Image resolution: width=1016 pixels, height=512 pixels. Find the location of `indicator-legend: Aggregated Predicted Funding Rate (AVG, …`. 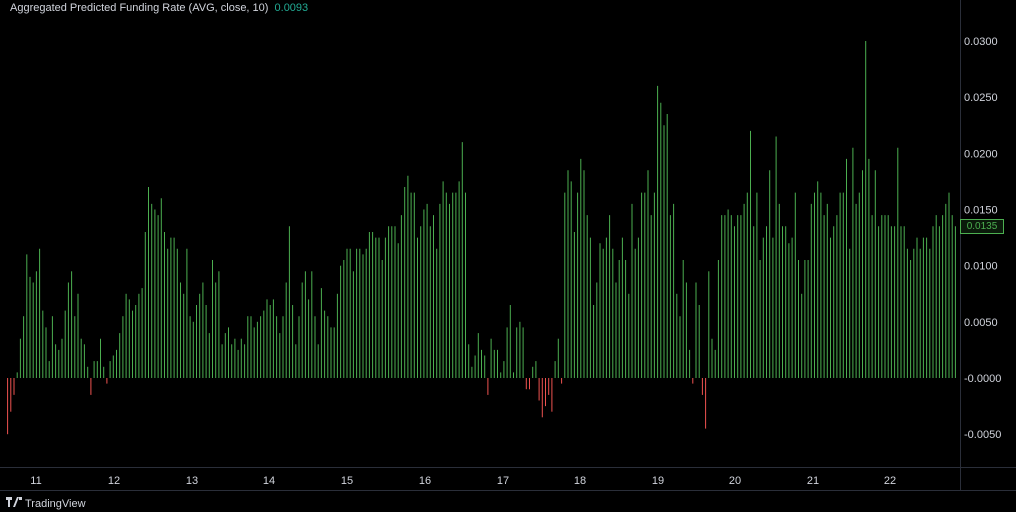

indicator-legend: Aggregated Predicted Funding Rate (AVG, … is located at coordinates (159, 8).